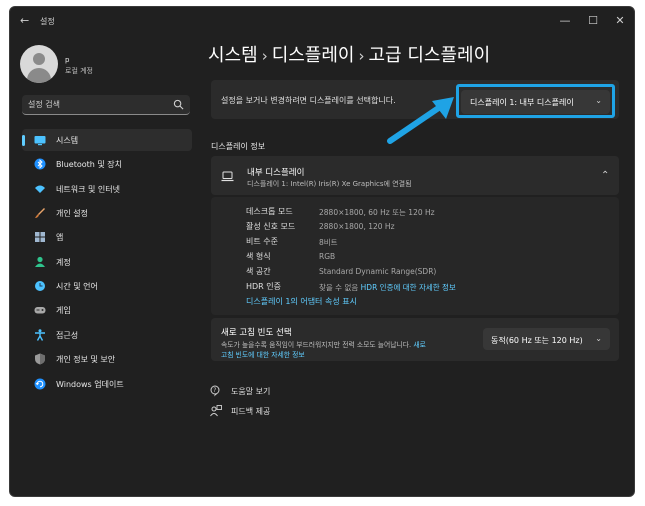 The height and width of the screenshot is (506, 645). I want to click on sidebar-item-label: Windows 업데이트, so click(90, 384).